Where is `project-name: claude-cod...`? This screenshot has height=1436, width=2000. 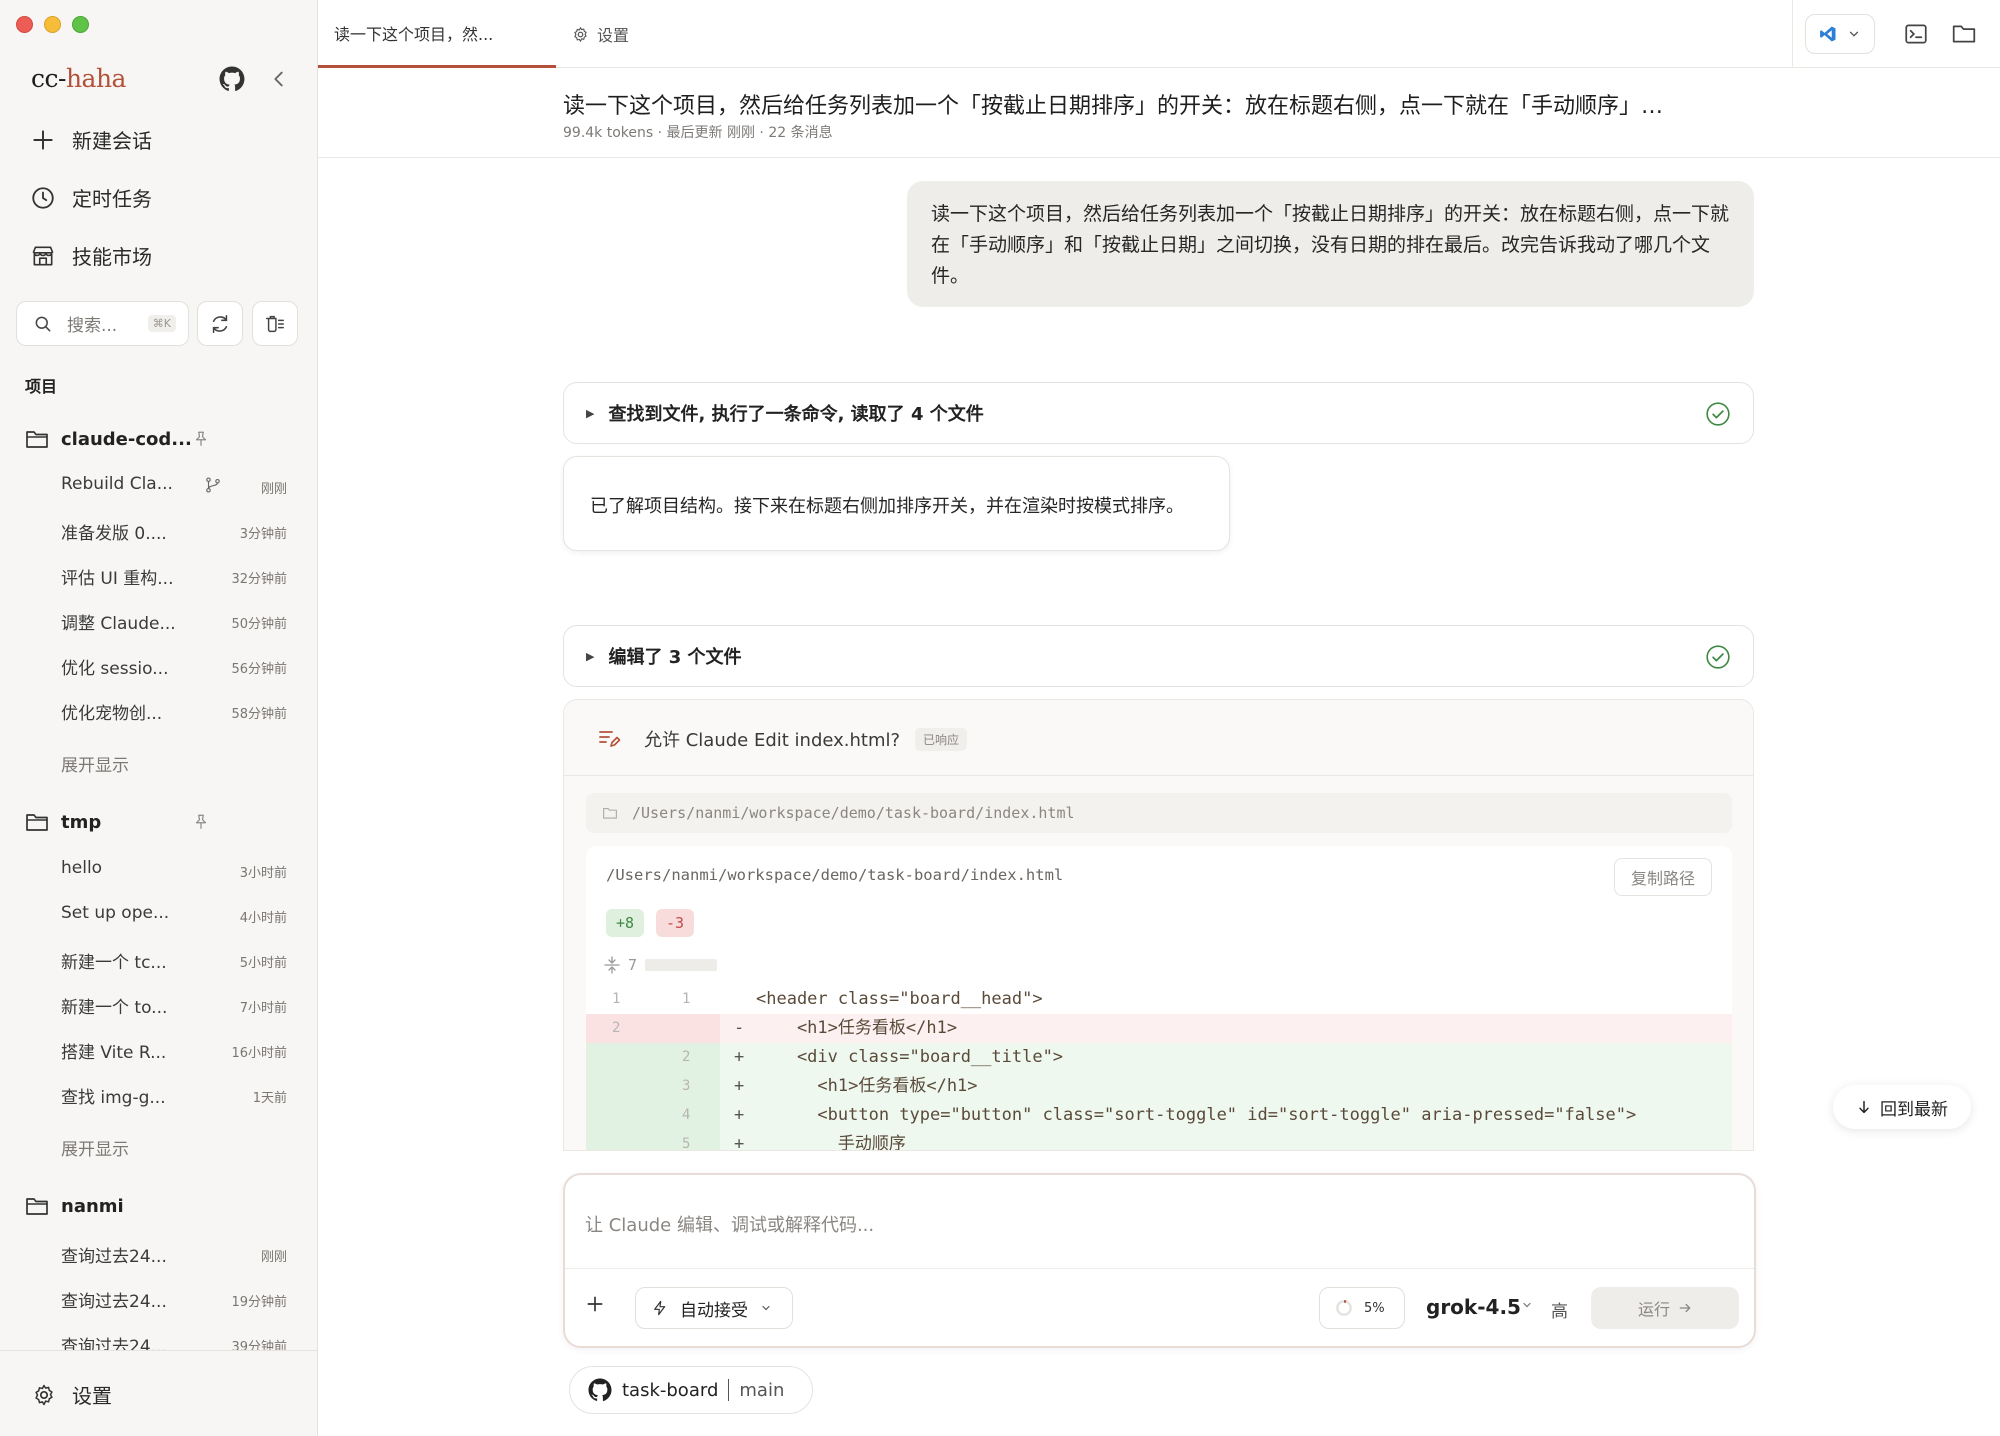
project-name: claude-cod... is located at coordinates (126, 439).